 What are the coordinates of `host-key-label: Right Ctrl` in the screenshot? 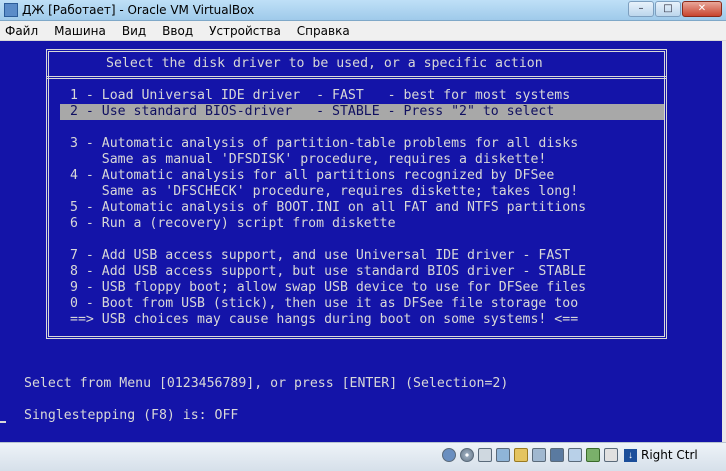 It's located at (669, 455).